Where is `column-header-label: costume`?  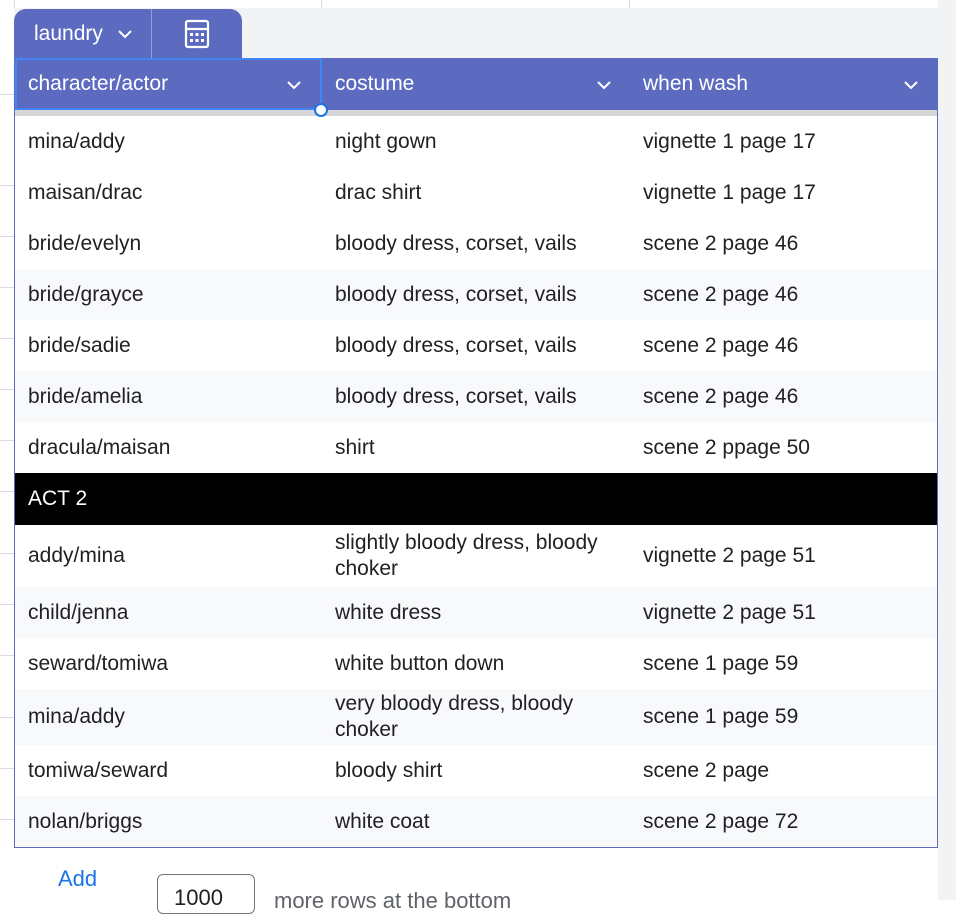 column-header-label: costume is located at coordinates (375, 83).